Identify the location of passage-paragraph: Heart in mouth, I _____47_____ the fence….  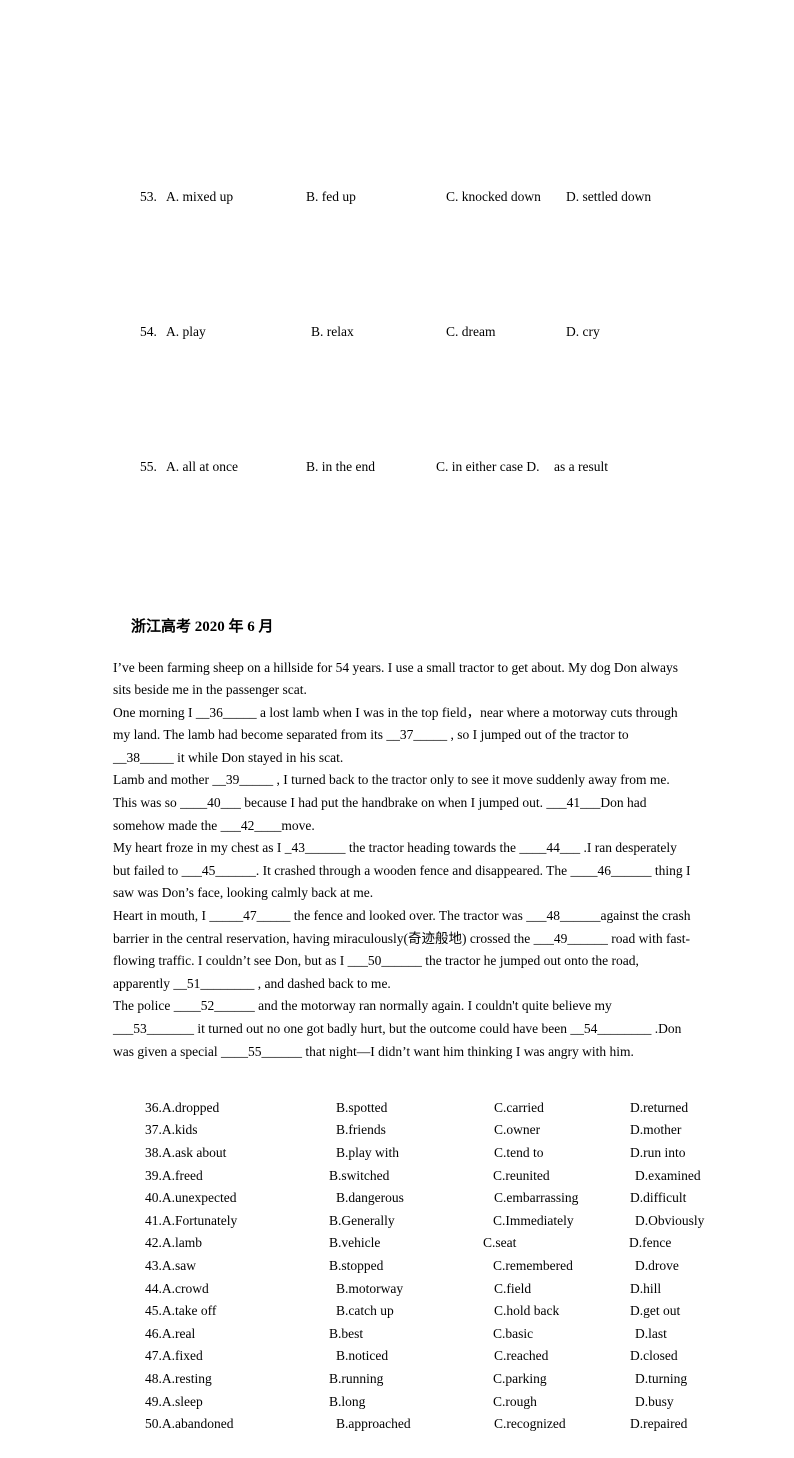
(402, 949).